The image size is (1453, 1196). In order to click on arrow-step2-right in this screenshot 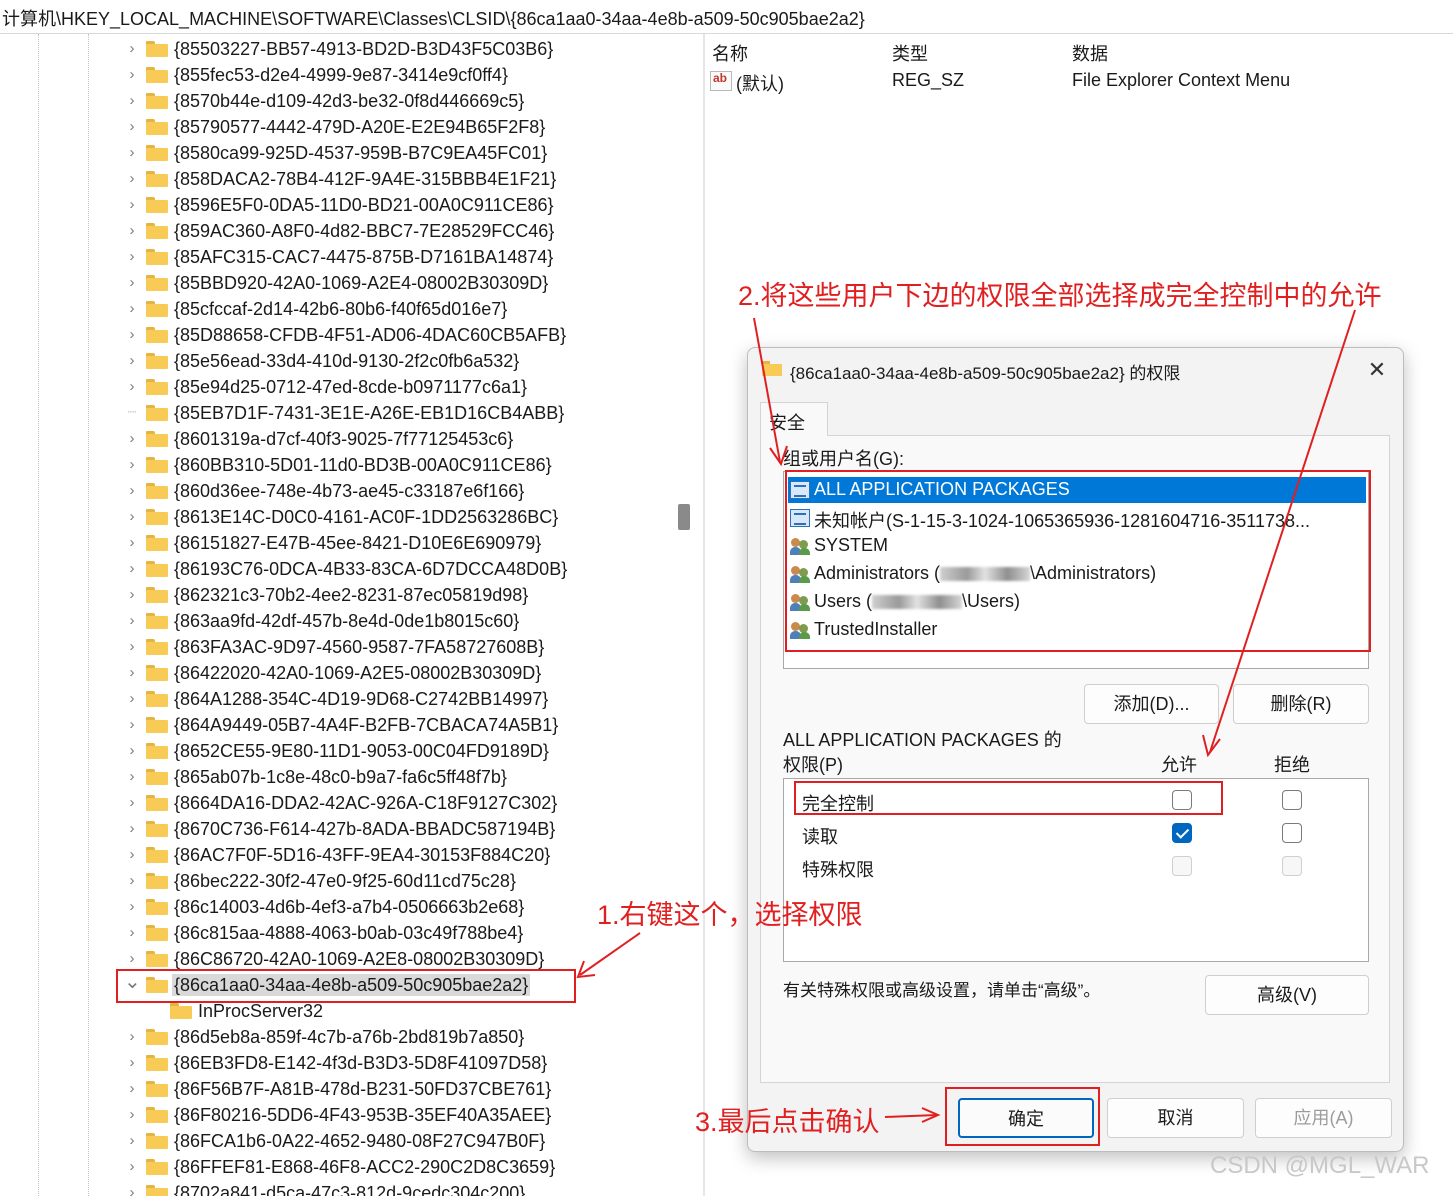, I will do `click(1282, 531)`.